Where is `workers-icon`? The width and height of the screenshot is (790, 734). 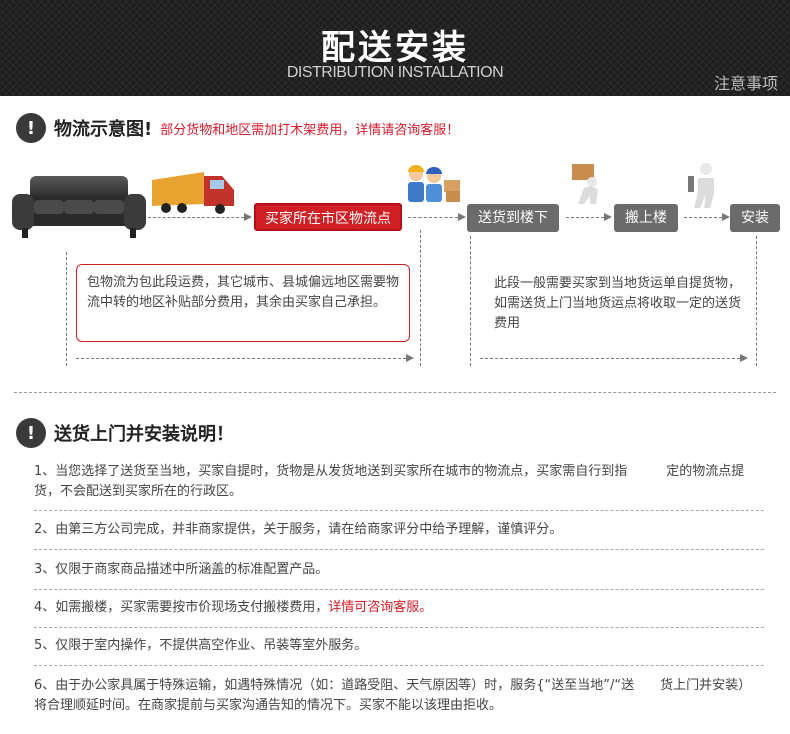 workers-icon is located at coordinates (434, 183).